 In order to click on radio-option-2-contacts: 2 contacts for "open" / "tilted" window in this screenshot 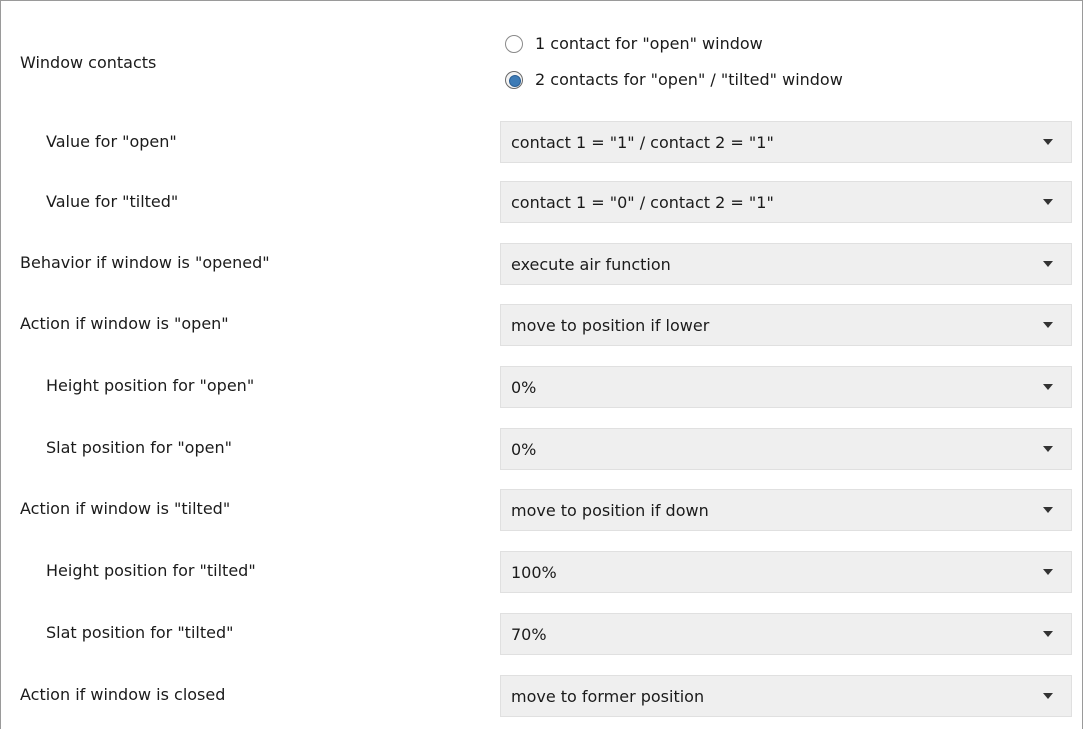, I will do `click(715, 82)`.